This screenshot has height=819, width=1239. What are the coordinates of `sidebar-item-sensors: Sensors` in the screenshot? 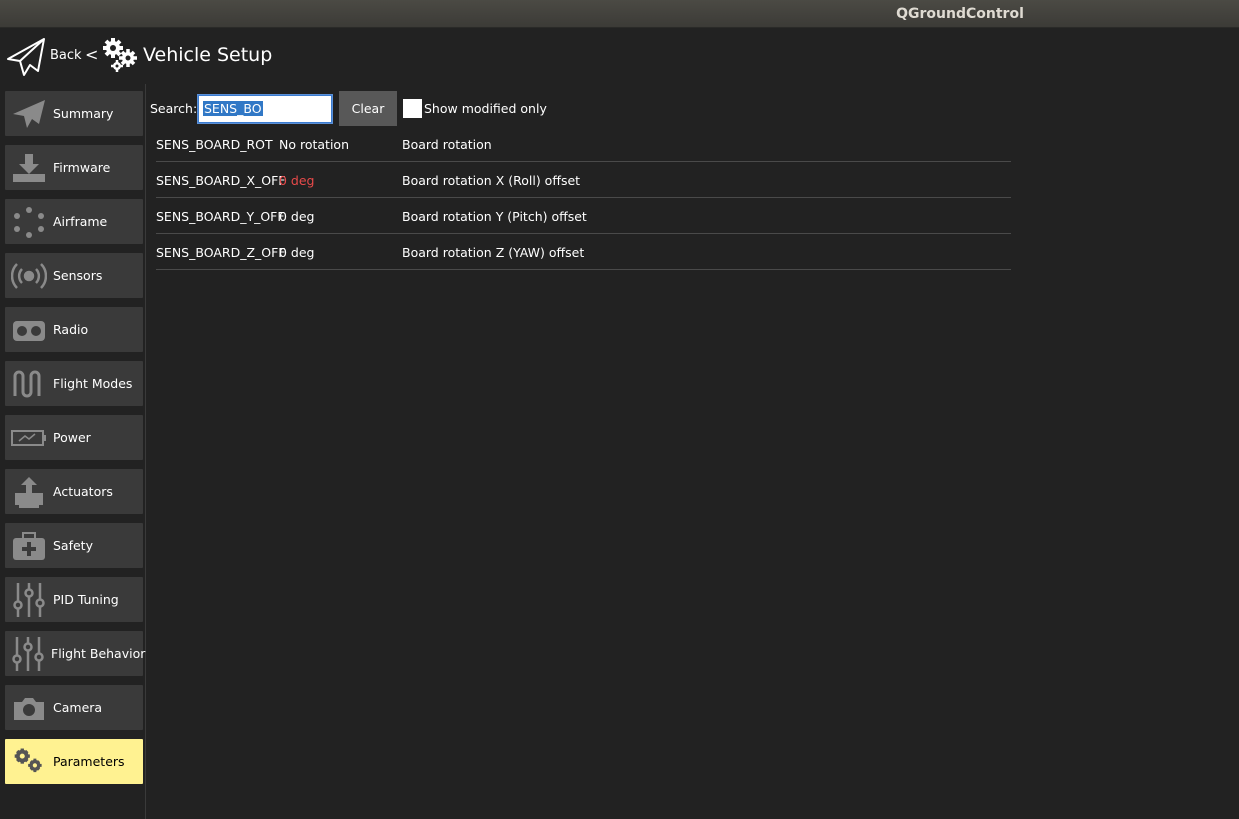 It's located at (74, 275).